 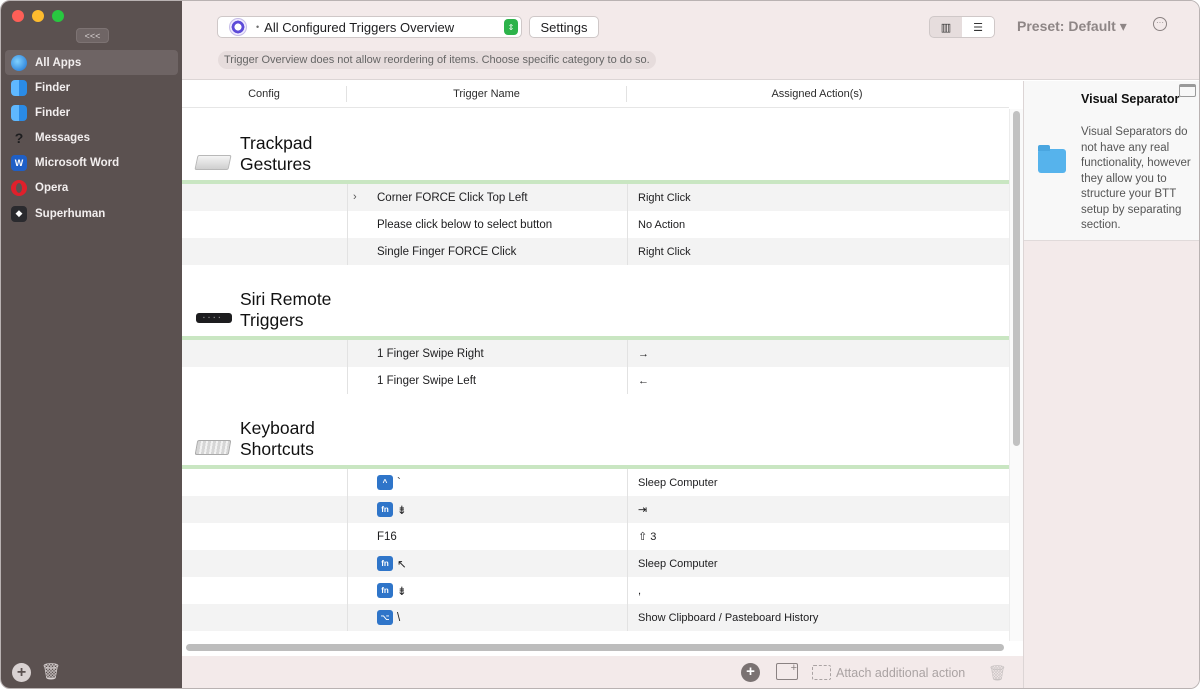 What do you see at coordinates (264, 94) in the screenshot?
I see `column-header-config: Config` at bounding box center [264, 94].